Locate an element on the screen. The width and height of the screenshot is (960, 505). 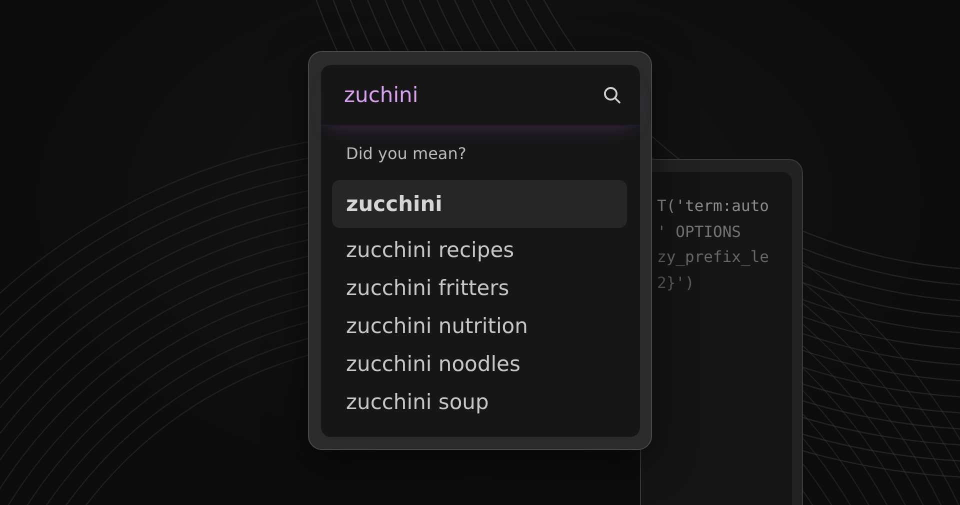
suggestions-heading: Did you mean? is located at coordinates (407, 154).